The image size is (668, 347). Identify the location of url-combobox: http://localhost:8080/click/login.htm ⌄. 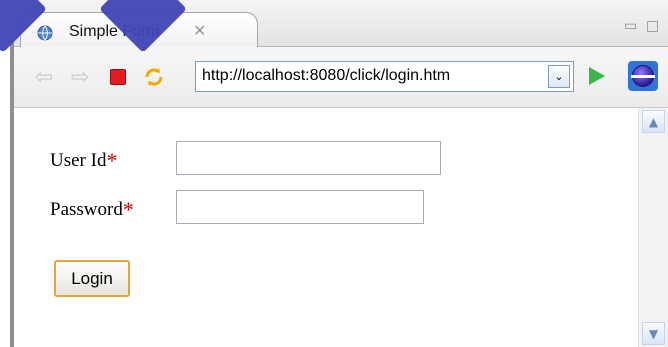
(384, 76).